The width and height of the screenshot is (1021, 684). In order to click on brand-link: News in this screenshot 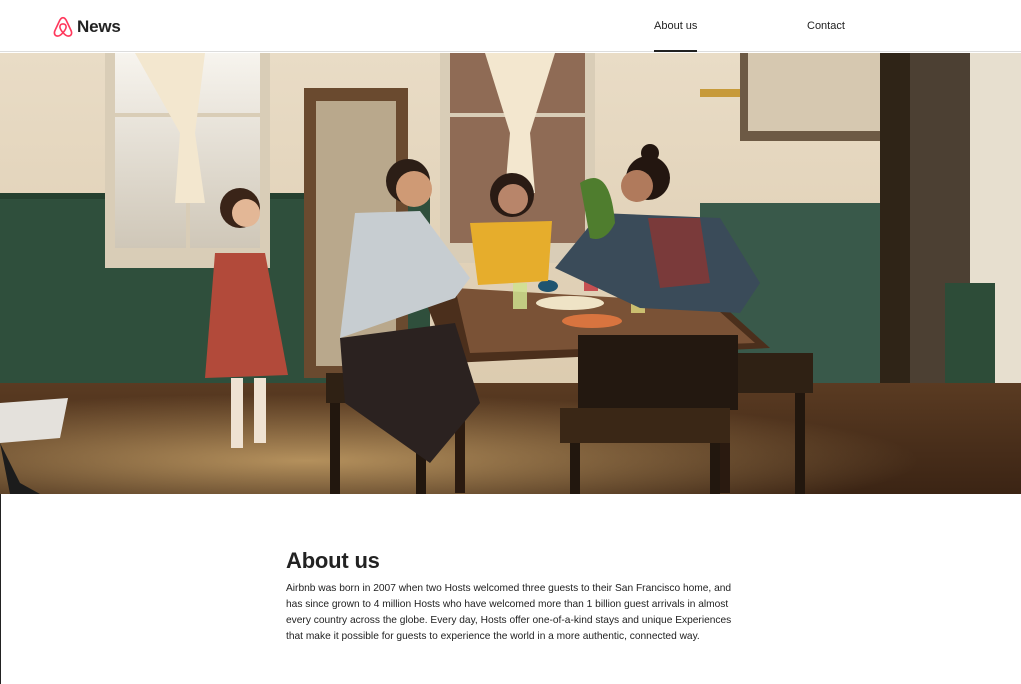, I will do `click(87, 27)`.